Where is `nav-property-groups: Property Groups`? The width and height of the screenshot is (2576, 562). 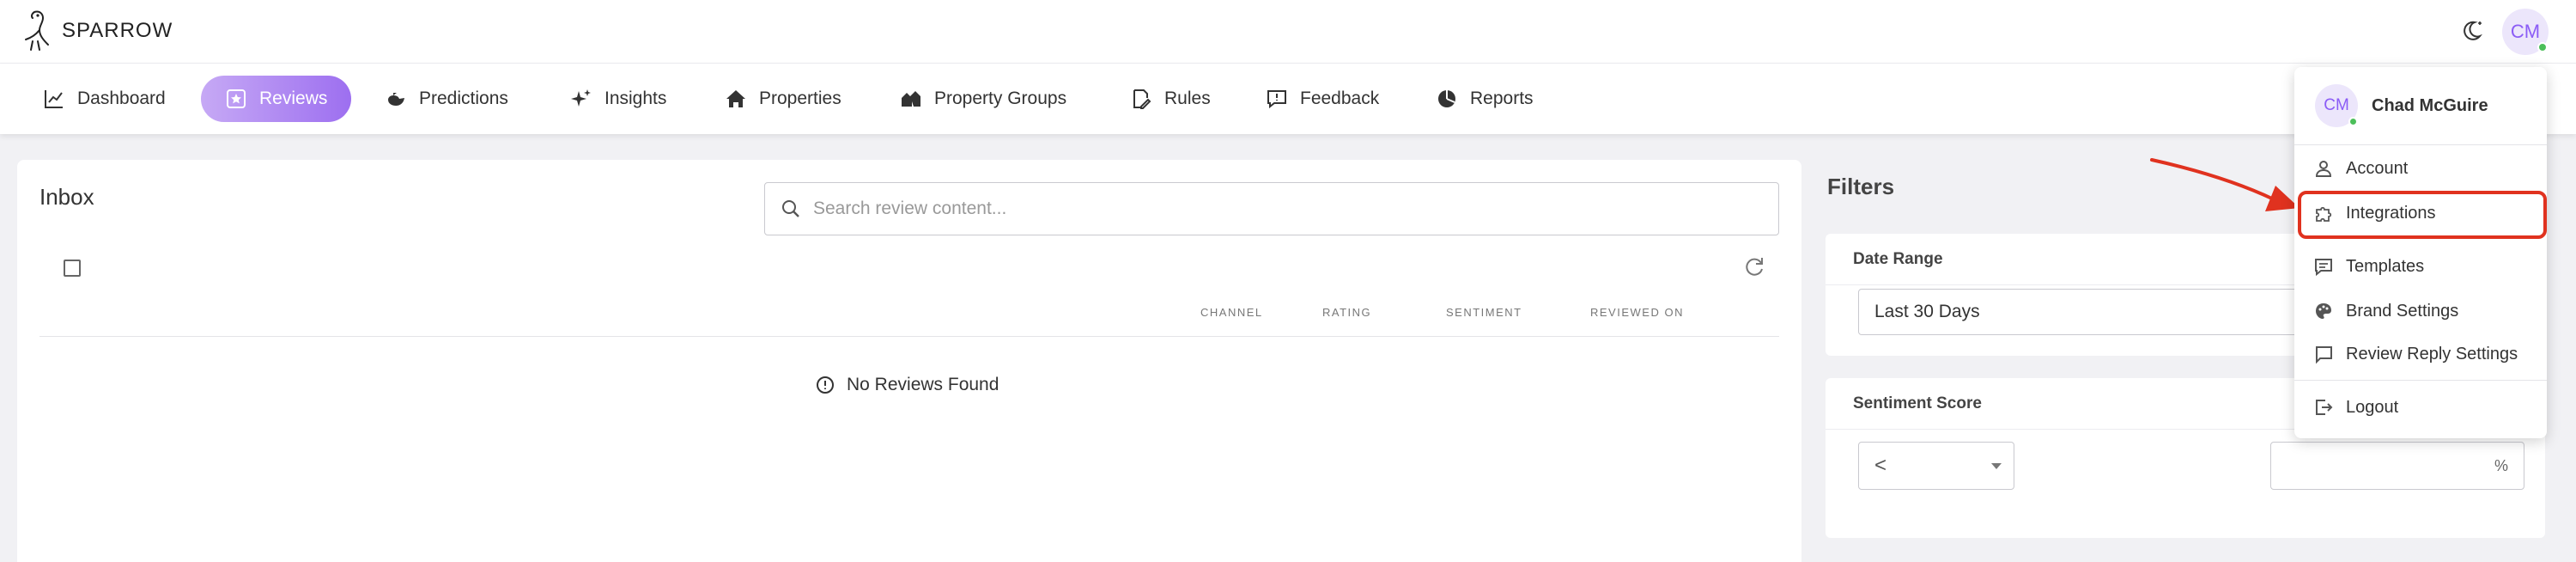 nav-property-groups: Property Groups is located at coordinates (983, 99).